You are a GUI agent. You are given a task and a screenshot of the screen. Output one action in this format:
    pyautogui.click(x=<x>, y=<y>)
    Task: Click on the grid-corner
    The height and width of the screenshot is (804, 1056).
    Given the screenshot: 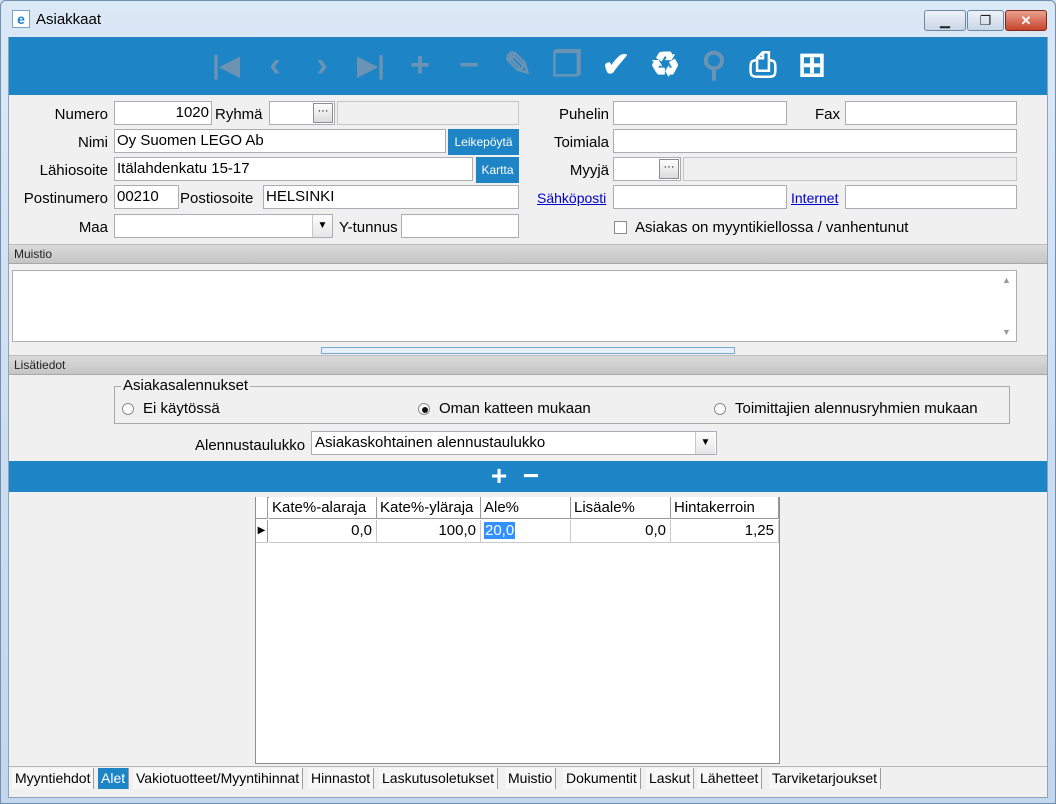 What is the action you would take?
    pyautogui.click(x=262, y=508)
    